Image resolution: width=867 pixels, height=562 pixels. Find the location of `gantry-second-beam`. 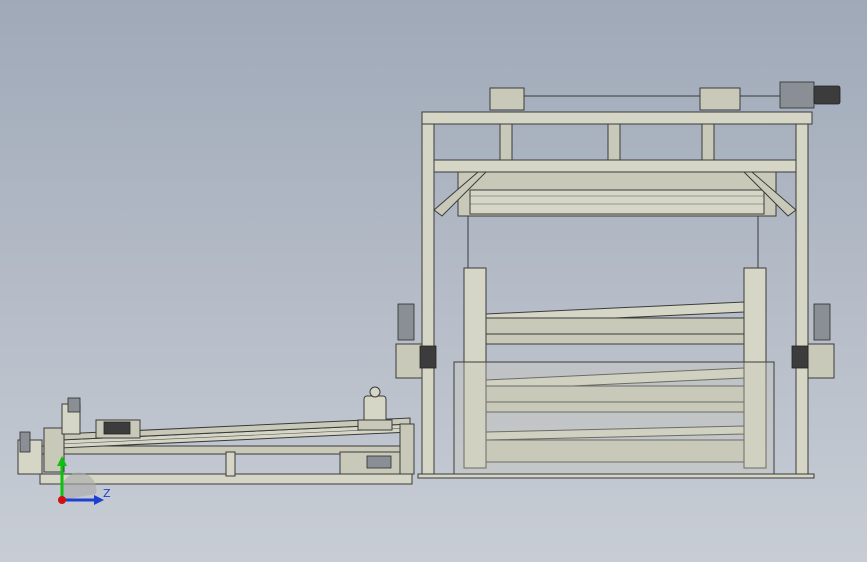

gantry-second-beam is located at coordinates (615, 166).